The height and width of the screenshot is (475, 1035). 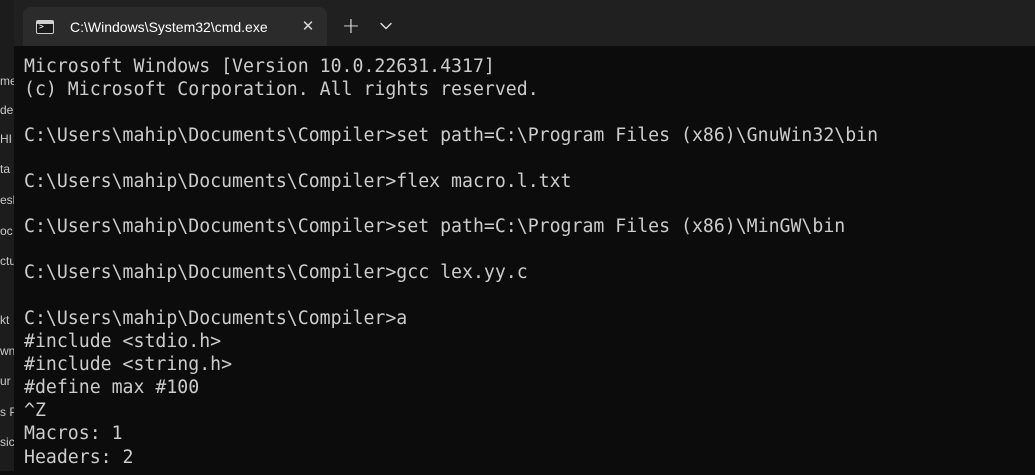 I want to click on background-text-fragment: kt, so click(x=5, y=320).